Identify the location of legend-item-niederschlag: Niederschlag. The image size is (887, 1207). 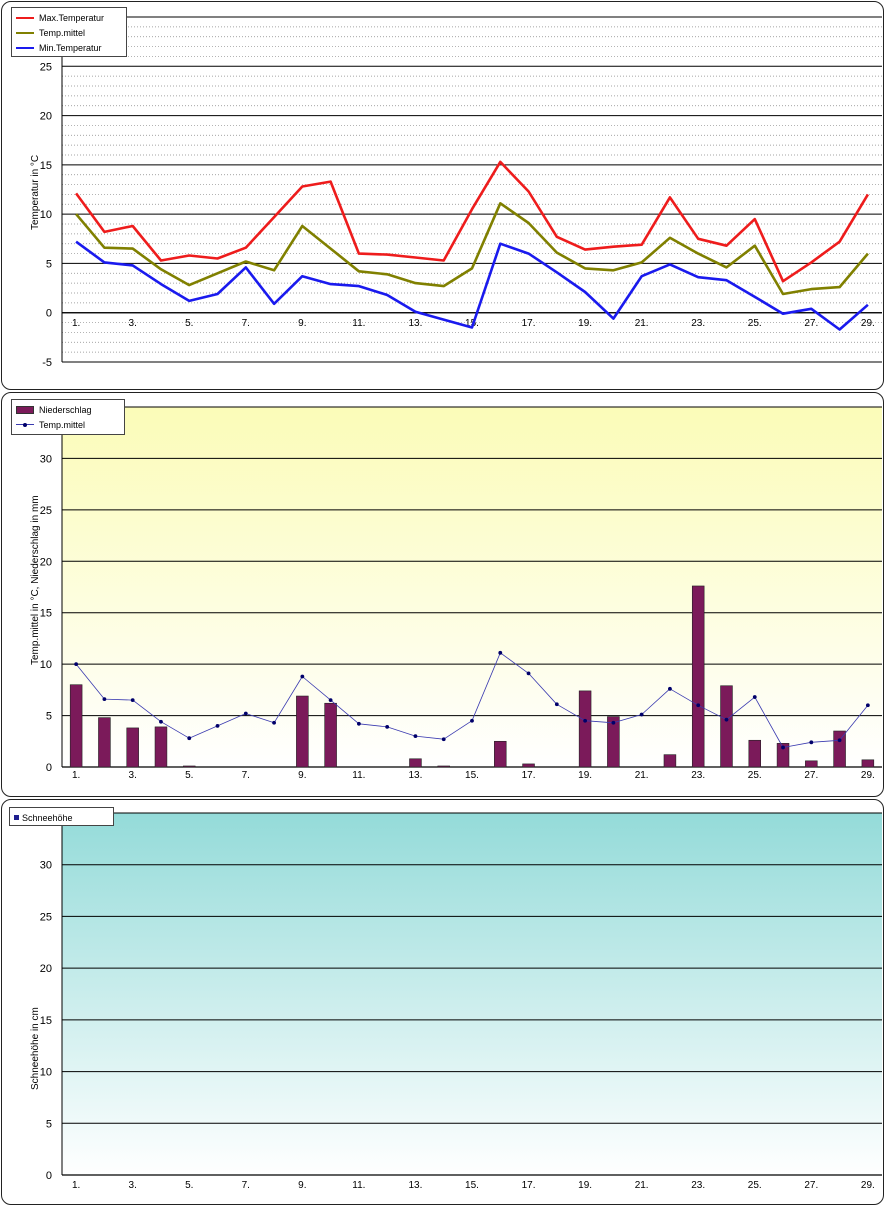
(68, 409).